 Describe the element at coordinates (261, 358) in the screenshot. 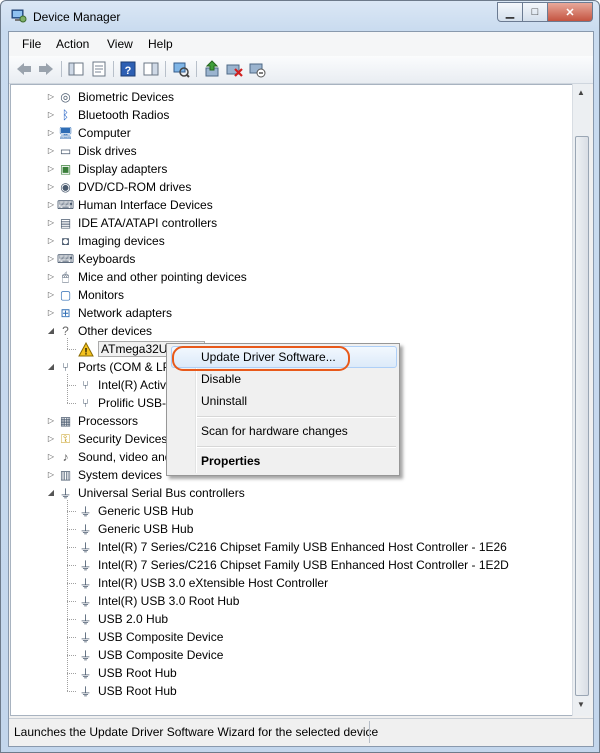

I see `highlight-annotation` at that location.